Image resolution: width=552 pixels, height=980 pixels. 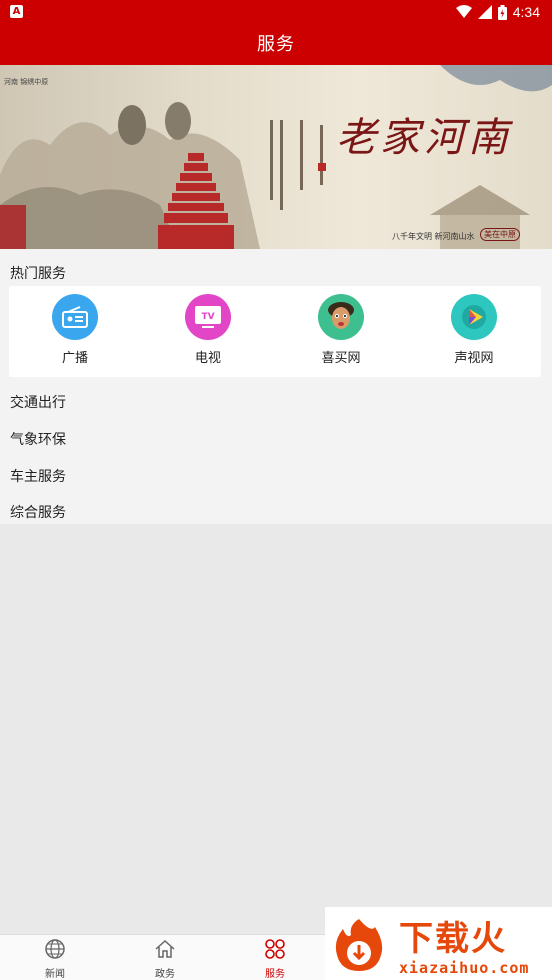 I want to click on app-header: 服务, so click(x=276, y=44).